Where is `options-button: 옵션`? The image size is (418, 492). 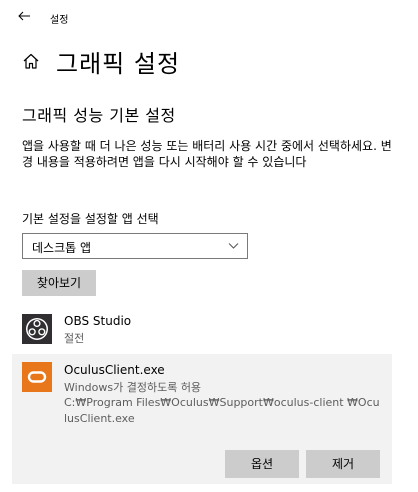 options-button: 옵션 is located at coordinates (262, 464).